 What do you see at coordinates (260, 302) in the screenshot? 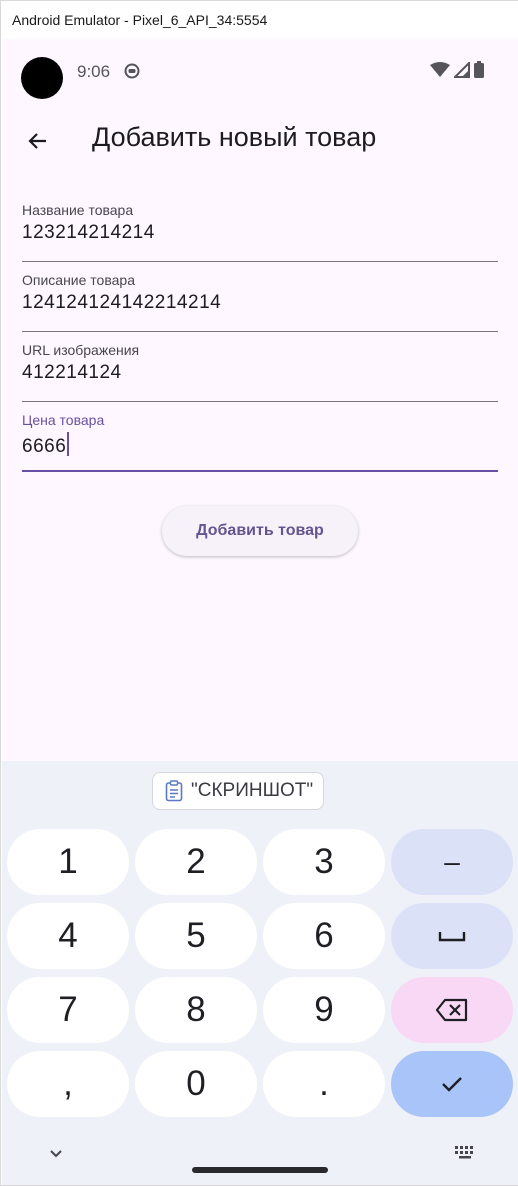
I see `description-field: Описание товара 124124124142214214` at bounding box center [260, 302].